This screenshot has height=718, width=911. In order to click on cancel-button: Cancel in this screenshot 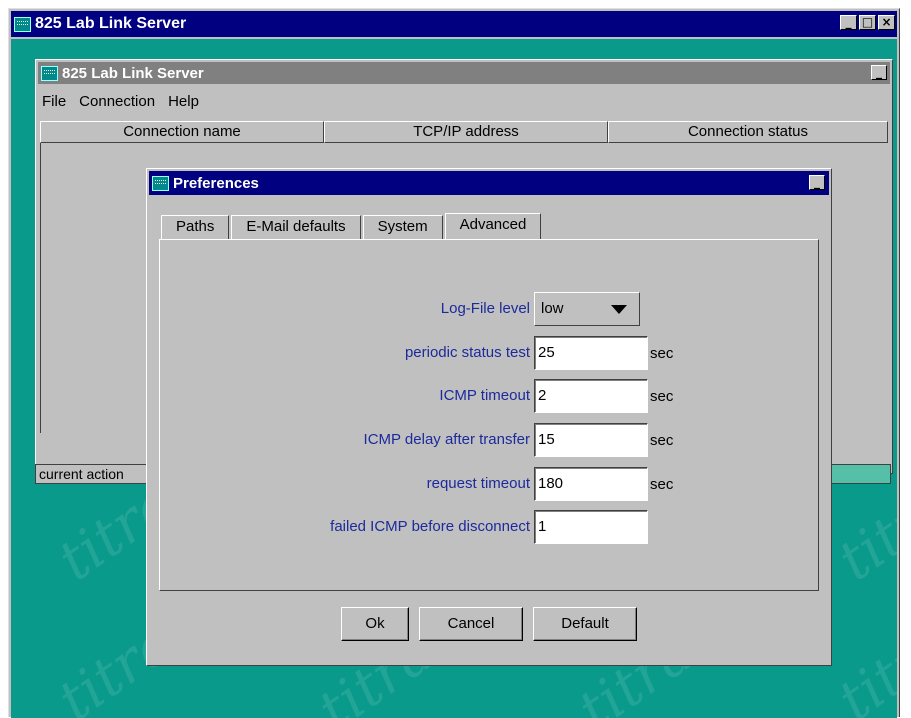, I will do `click(471, 624)`.